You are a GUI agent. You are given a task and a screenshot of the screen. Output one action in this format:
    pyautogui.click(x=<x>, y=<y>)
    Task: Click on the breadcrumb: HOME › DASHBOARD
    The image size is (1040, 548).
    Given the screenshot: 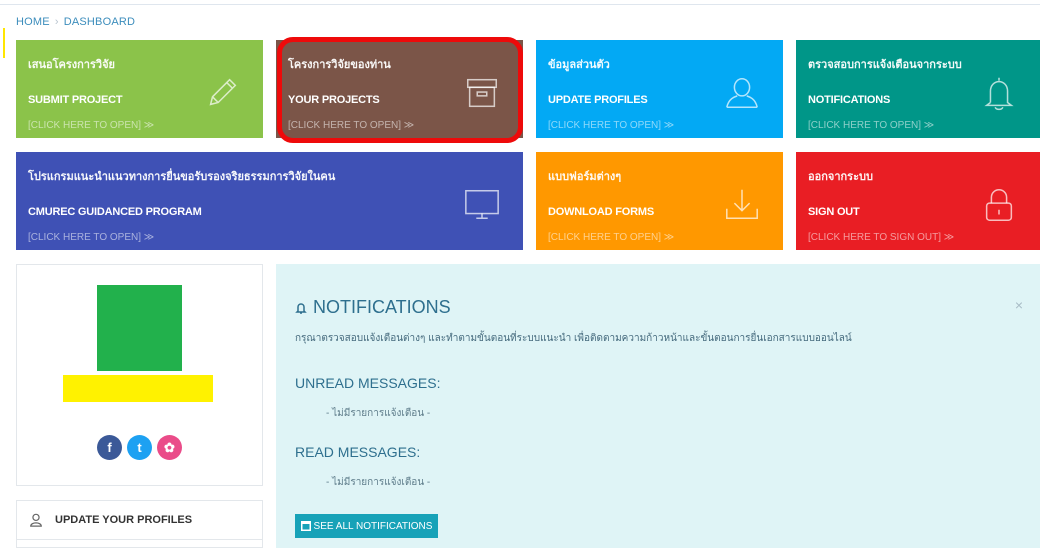 What is the action you would take?
    pyautogui.click(x=75, y=22)
    